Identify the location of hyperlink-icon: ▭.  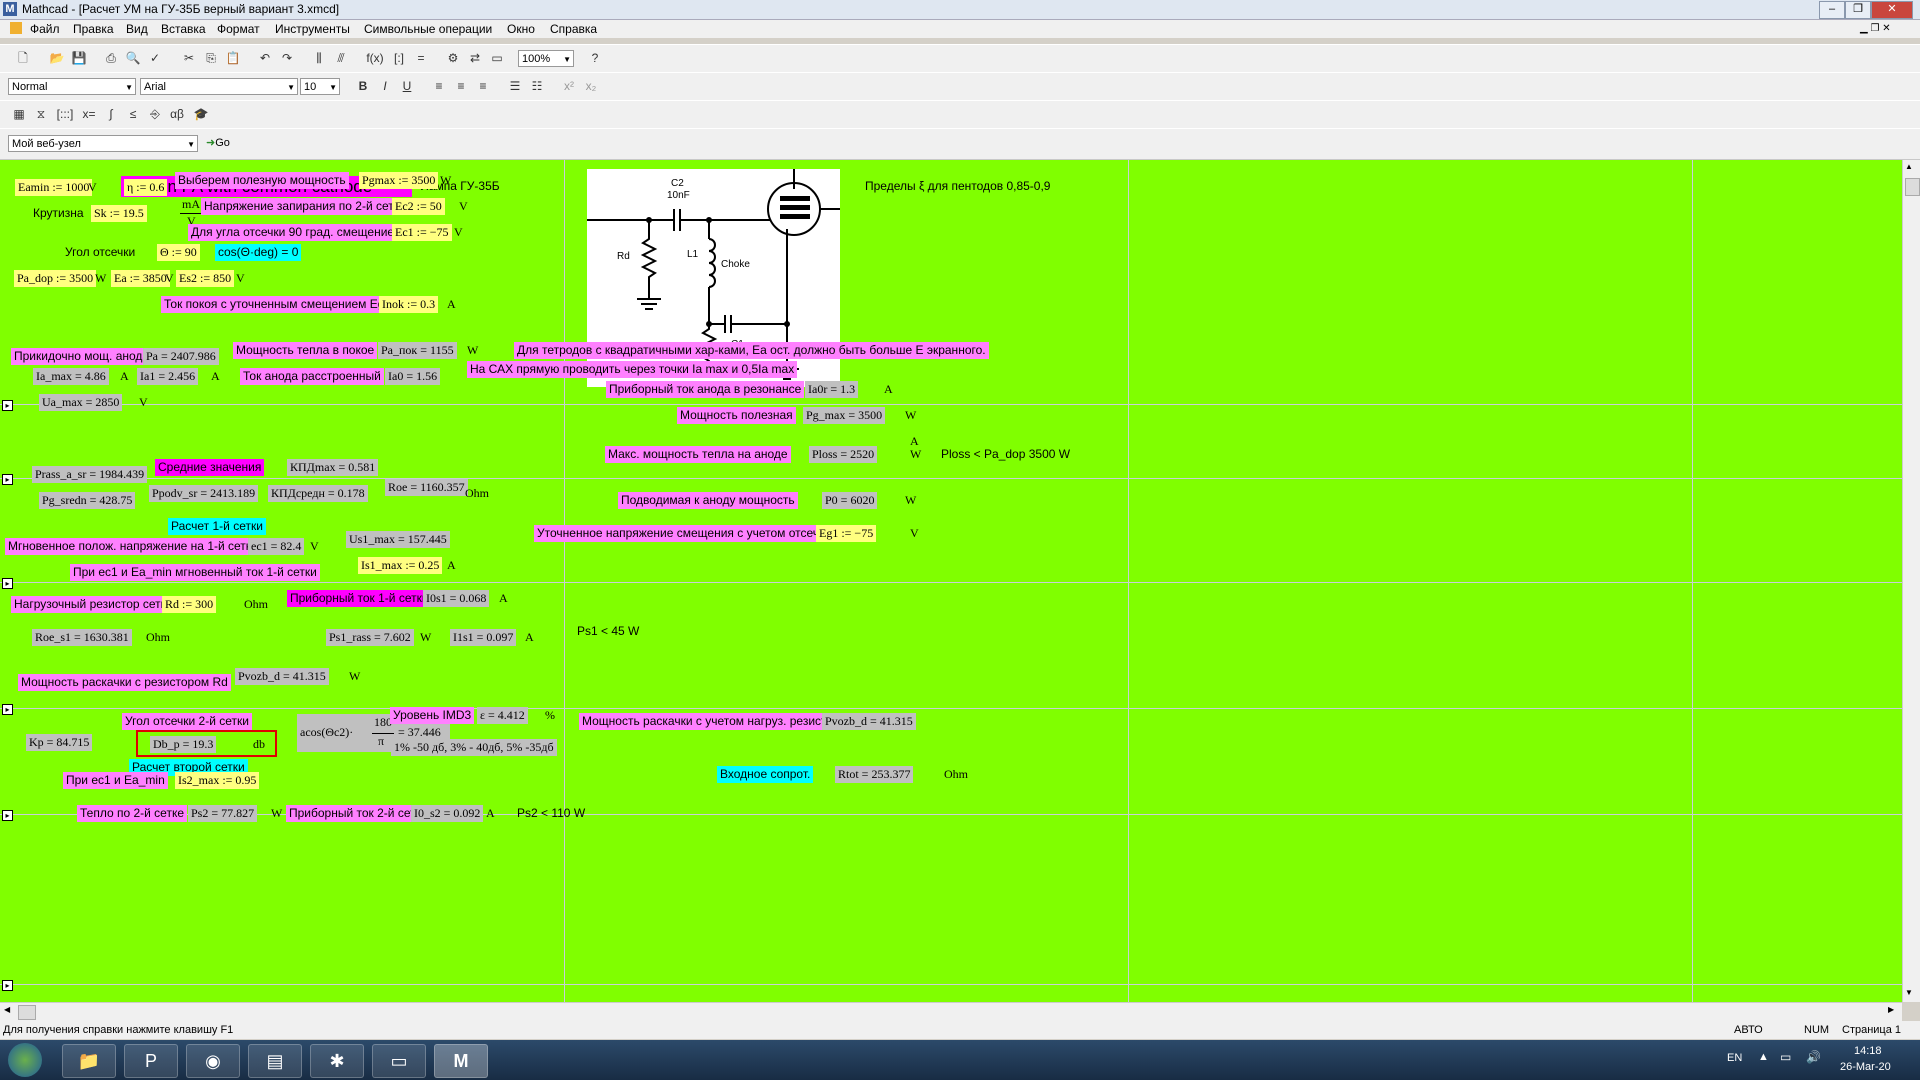
(497, 58).